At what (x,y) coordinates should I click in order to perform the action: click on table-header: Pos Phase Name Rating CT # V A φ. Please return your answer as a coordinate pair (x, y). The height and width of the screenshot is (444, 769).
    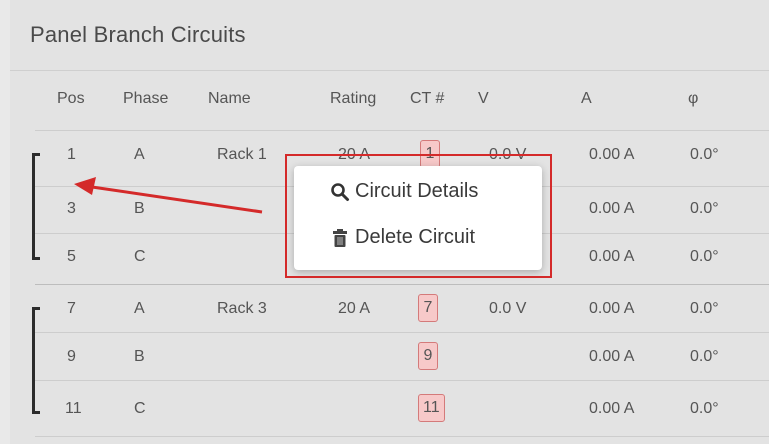
    Looking at the image, I should click on (389, 110).